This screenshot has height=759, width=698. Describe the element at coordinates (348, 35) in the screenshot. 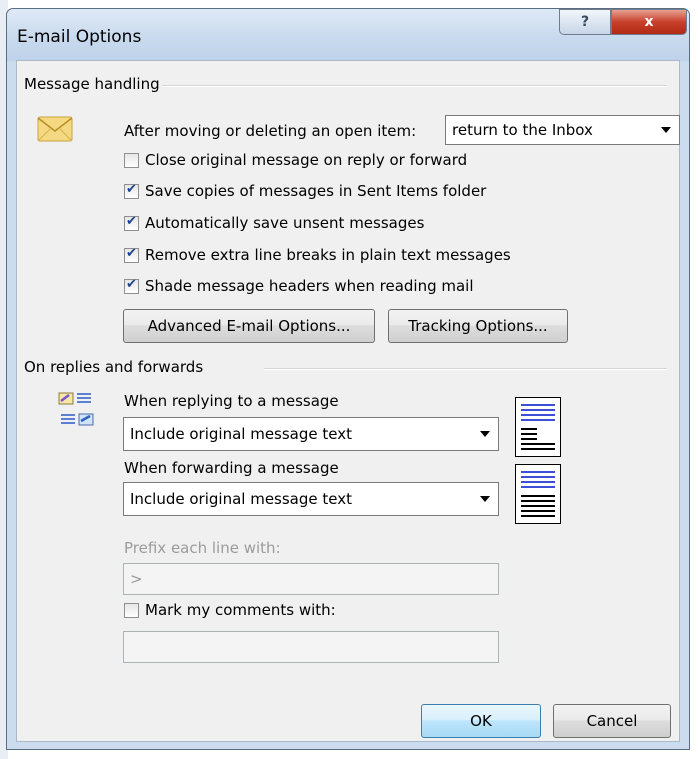

I see `title-bar: E-mail Options ? x` at that location.